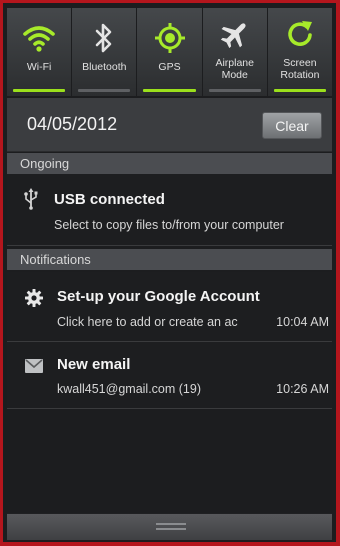  Describe the element at coordinates (292, 125) in the screenshot. I see `clear-button: Clear` at that location.